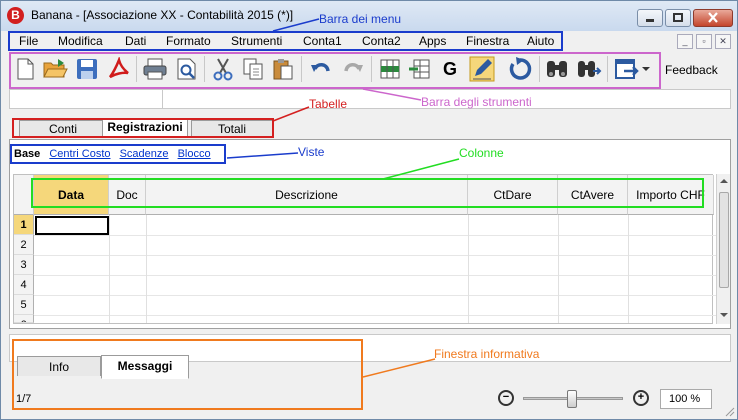 Image resolution: width=738 pixels, height=420 pixels. I want to click on annotation-tables-pointer, so click(291, 114).